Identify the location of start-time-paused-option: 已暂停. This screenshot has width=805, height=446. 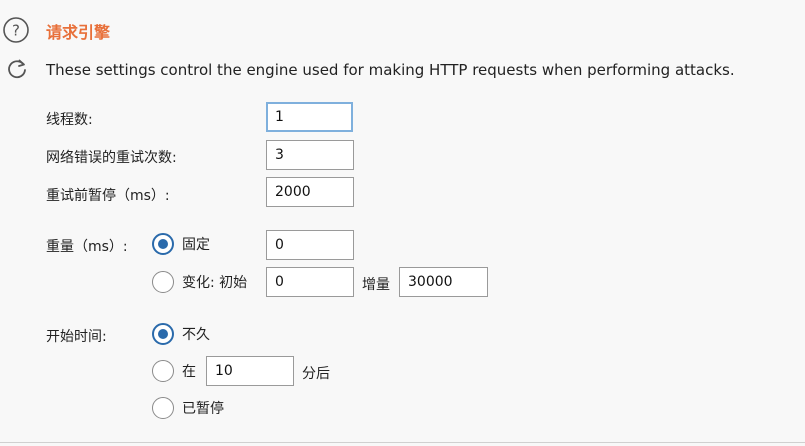
(188, 408).